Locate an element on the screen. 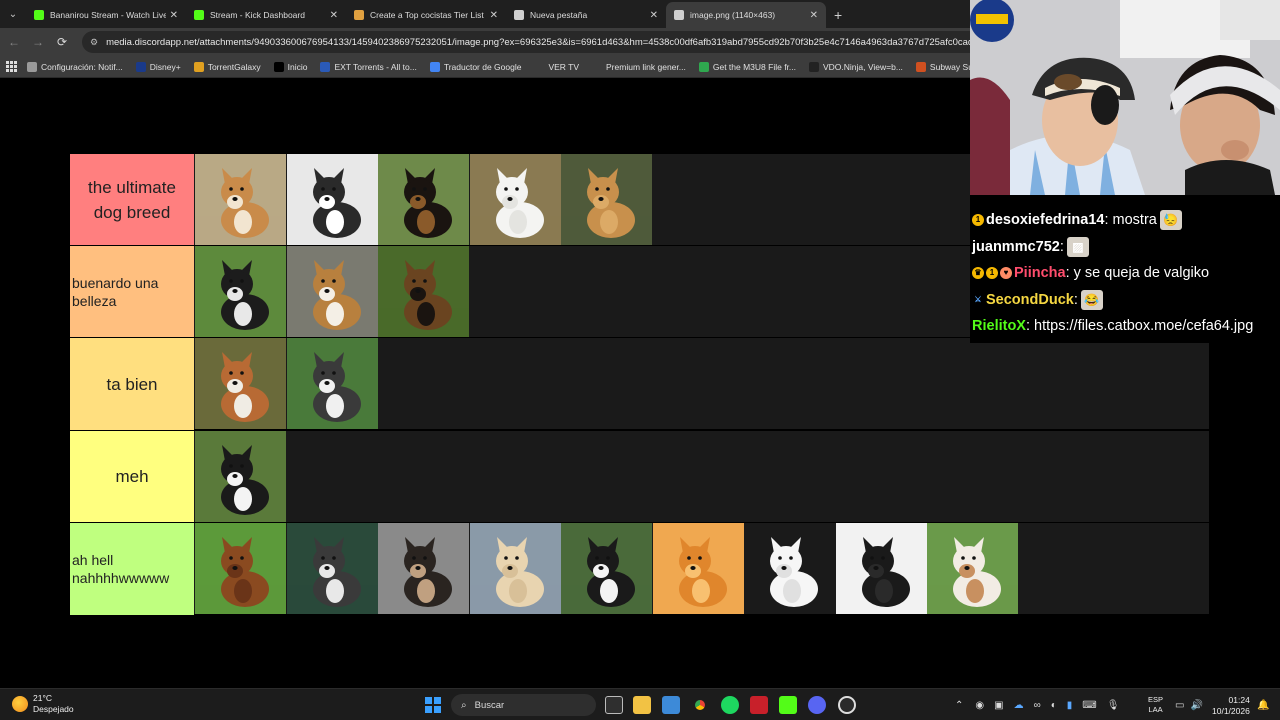 The width and height of the screenshot is (1280, 720). app-tray-icon: ▮ is located at coordinates (1070, 705).